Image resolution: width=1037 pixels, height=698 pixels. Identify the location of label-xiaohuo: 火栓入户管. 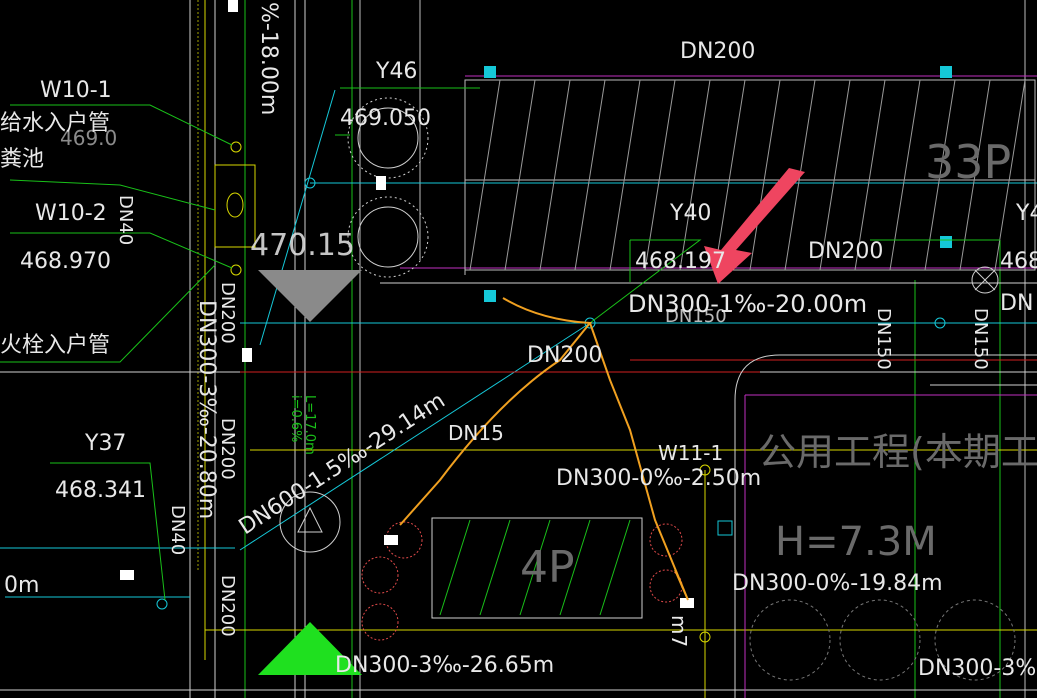
(55, 345).